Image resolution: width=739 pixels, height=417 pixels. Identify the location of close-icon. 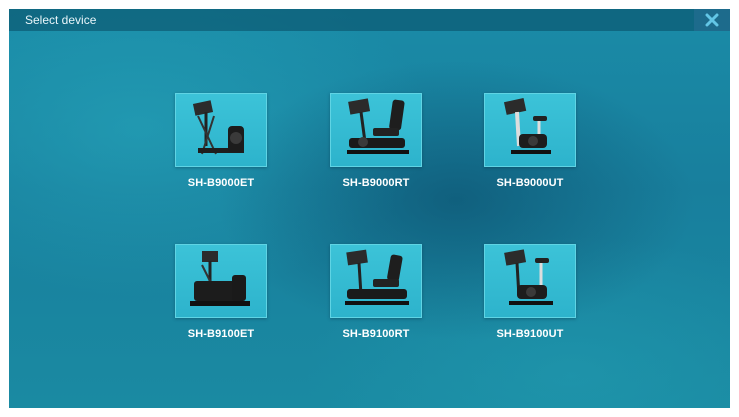
(712, 20).